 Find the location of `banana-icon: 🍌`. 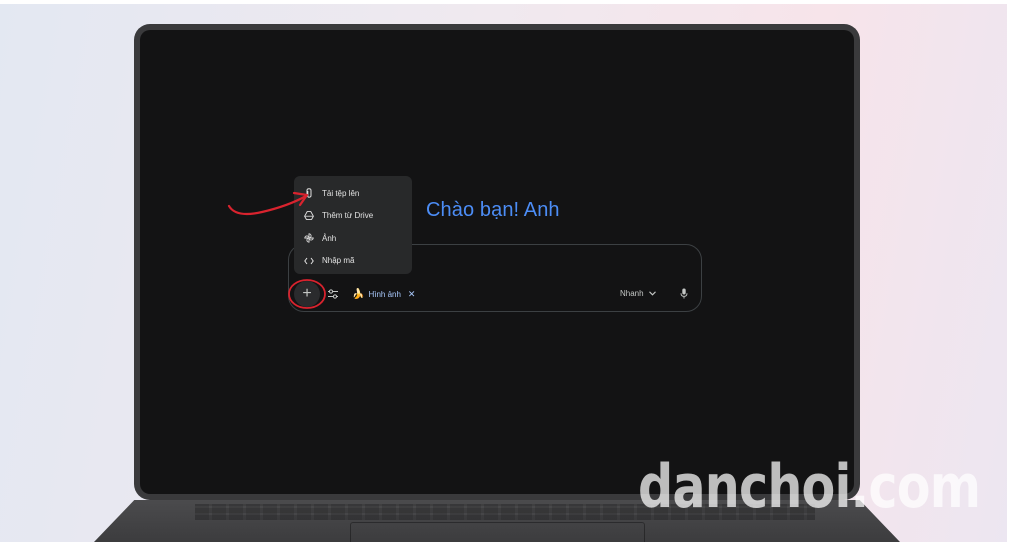

banana-icon: 🍌 is located at coordinates (358, 294).